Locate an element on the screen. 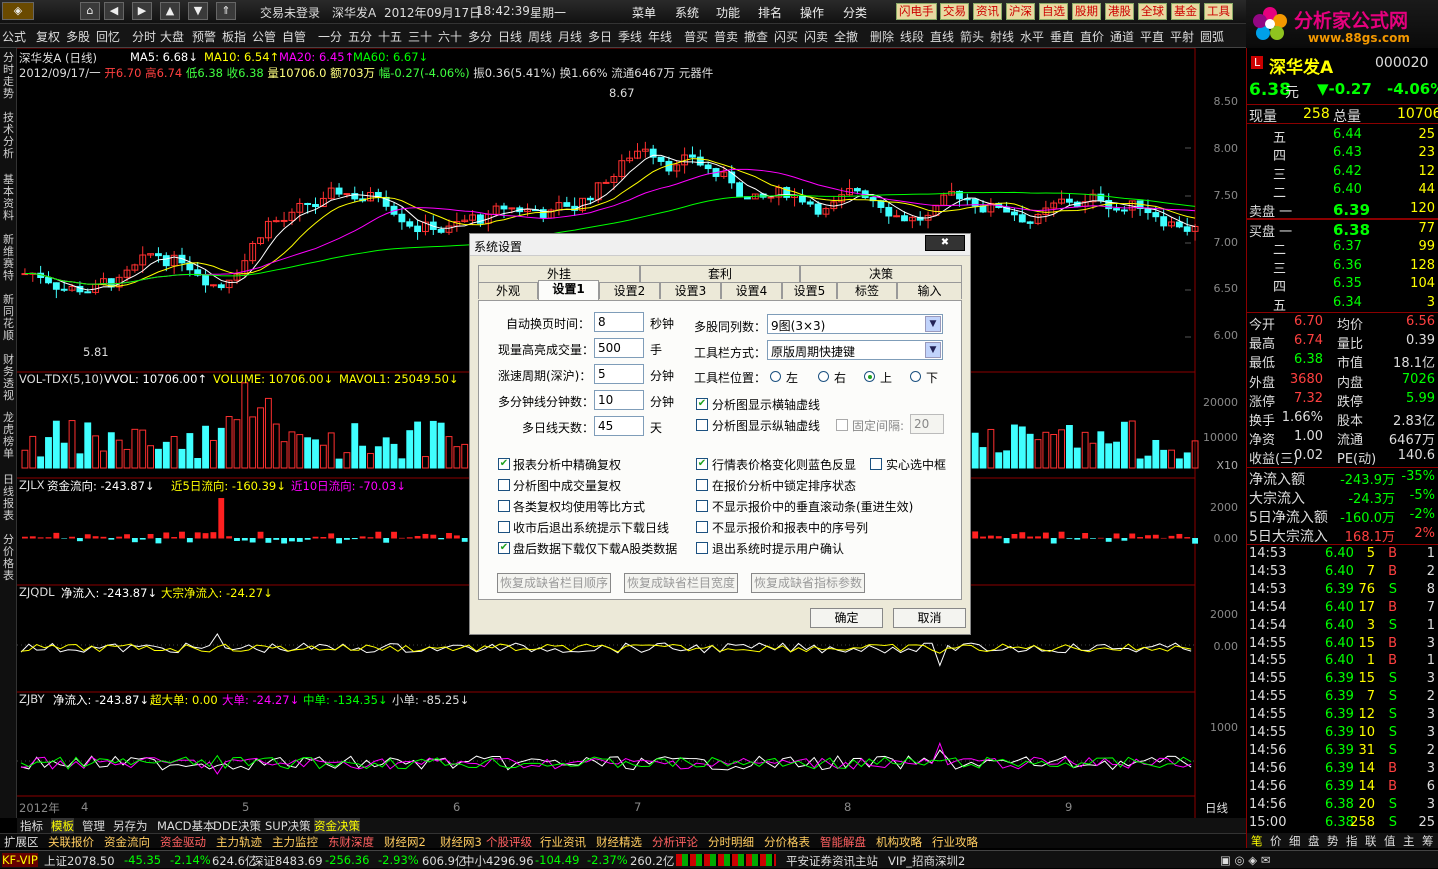  quote-tab: 值 is located at coordinates (1390, 841).